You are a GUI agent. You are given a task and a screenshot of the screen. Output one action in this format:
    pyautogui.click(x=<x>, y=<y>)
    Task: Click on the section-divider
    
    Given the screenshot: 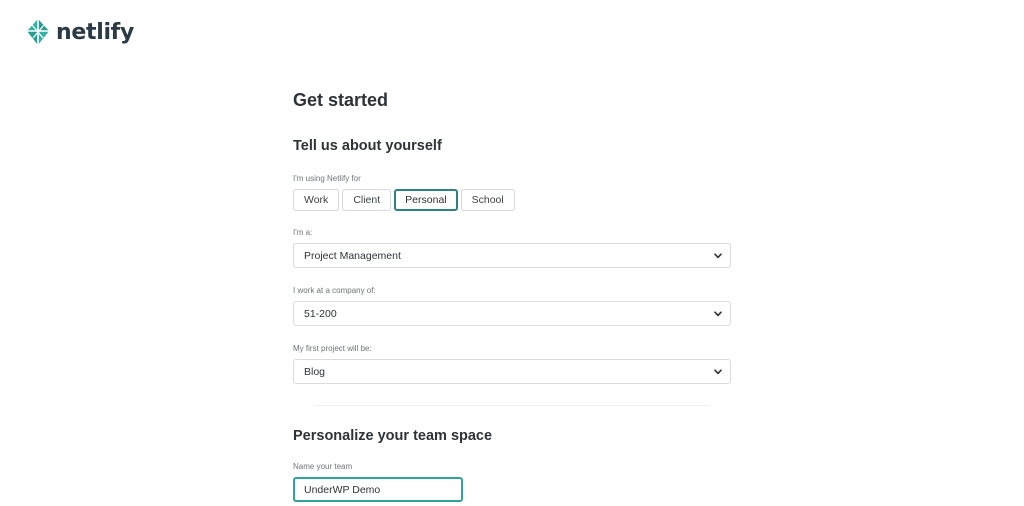 What is the action you would take?
    pyautogui.click(x=512, y=405)
    